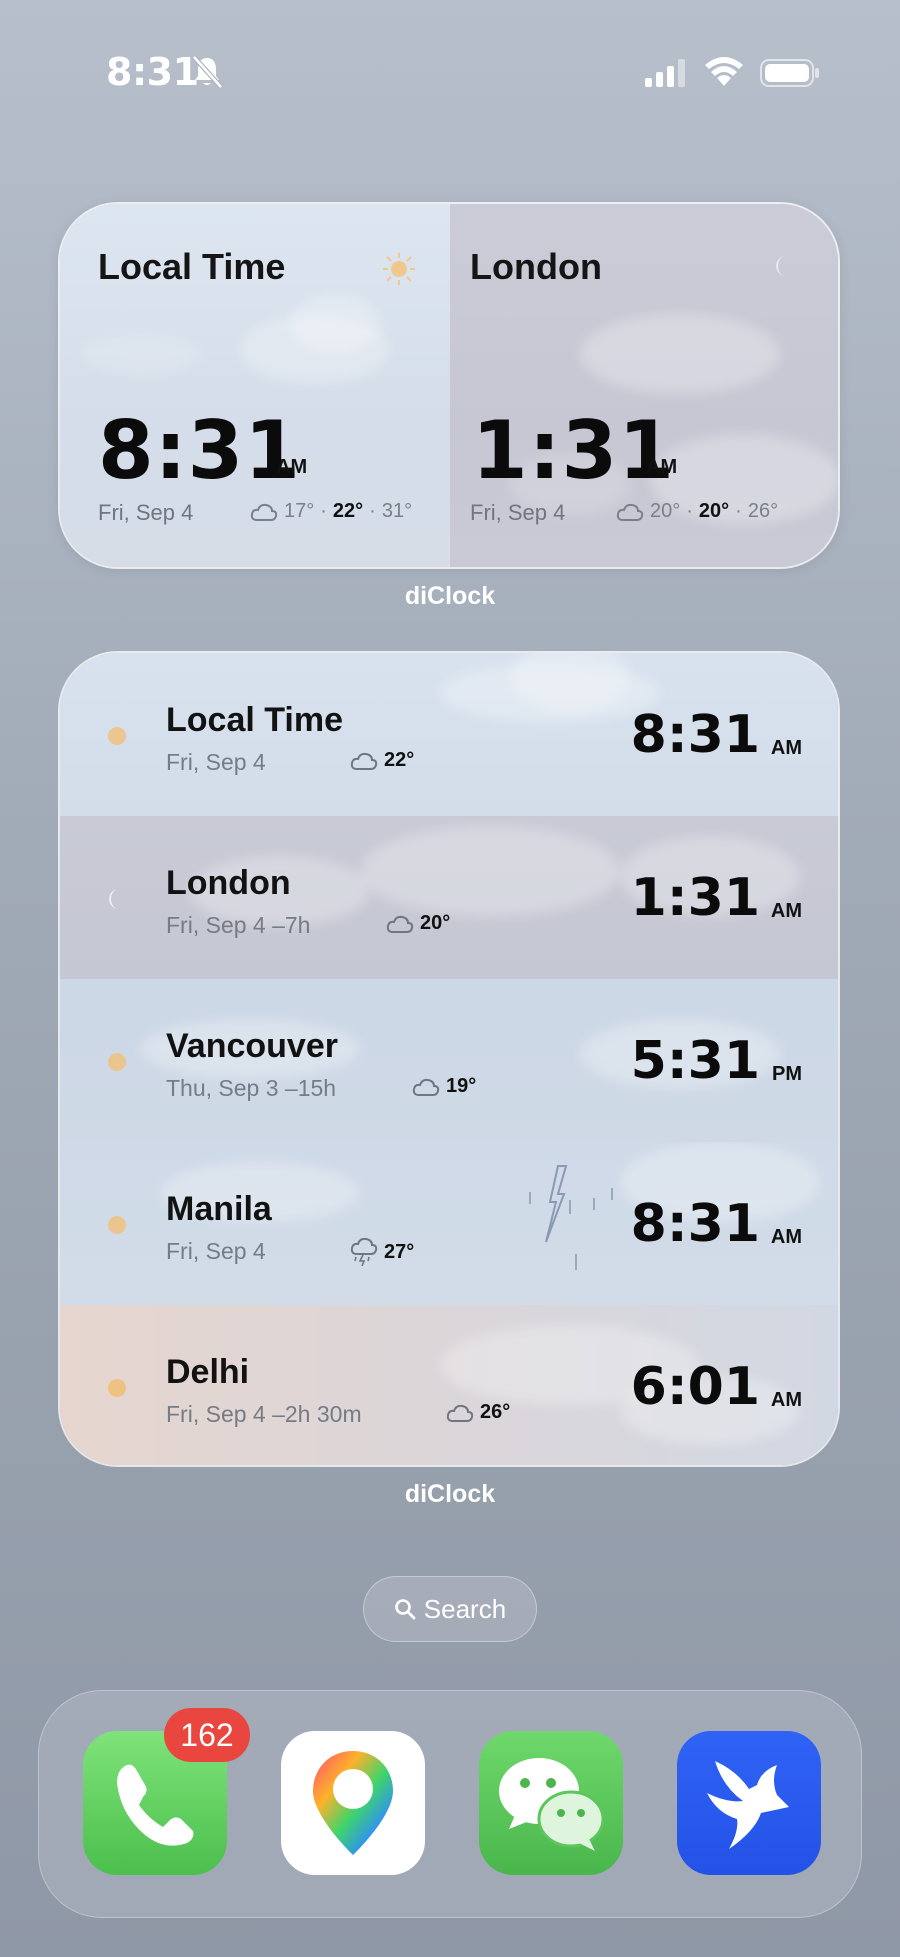 This screenshot has width=900, height=1957. What do you see at coordinates (695, 1387) in the screenshot?
I see `city-time: 6:01` at bounding box center [695, 1387].